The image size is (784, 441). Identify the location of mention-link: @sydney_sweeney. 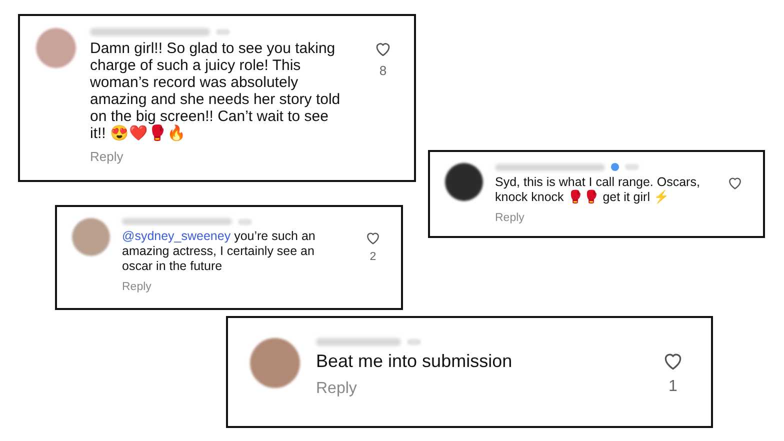
(176, 236).